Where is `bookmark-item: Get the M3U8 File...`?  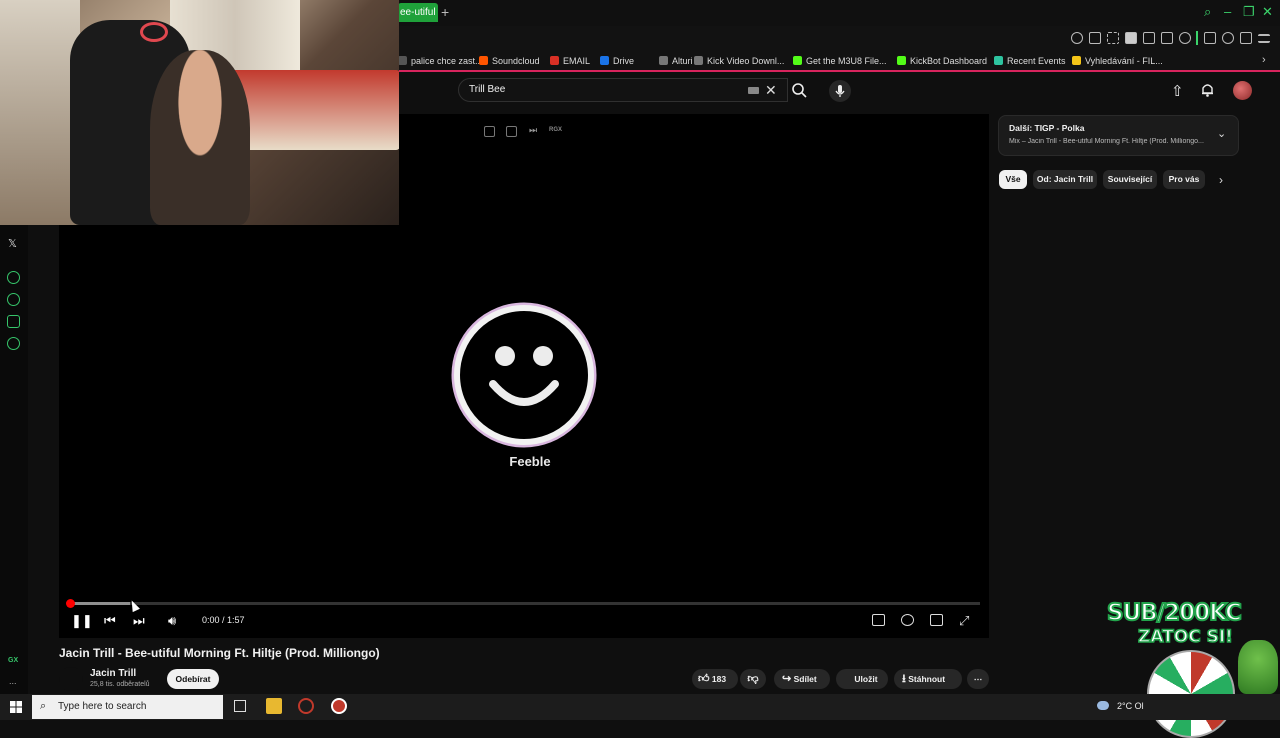
bookmark-item: Get the M3U8 File... is located at coordinates (840, 61).